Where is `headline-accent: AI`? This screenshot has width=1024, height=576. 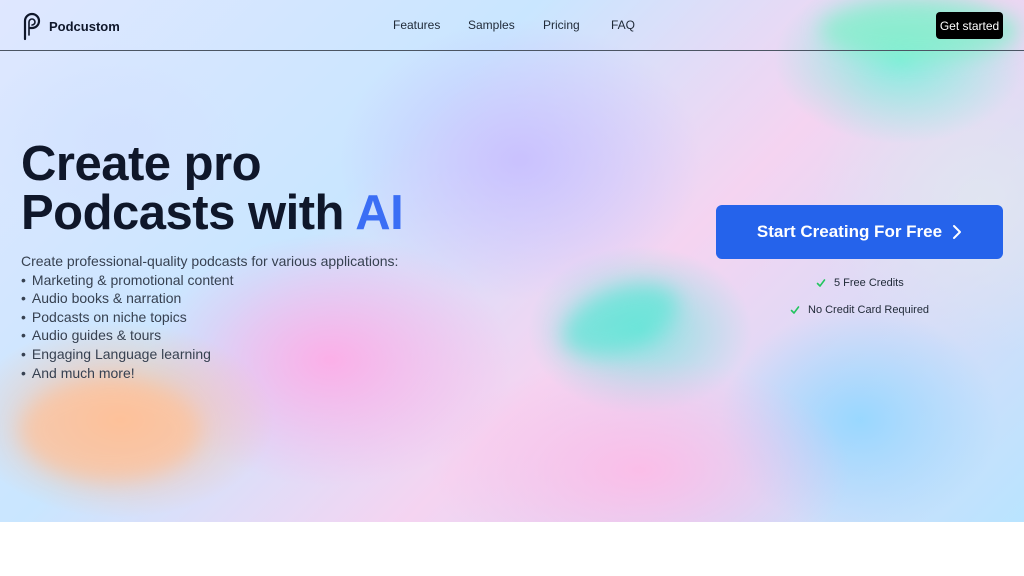
headline-accent: AI is located at coordinates (379, 213).